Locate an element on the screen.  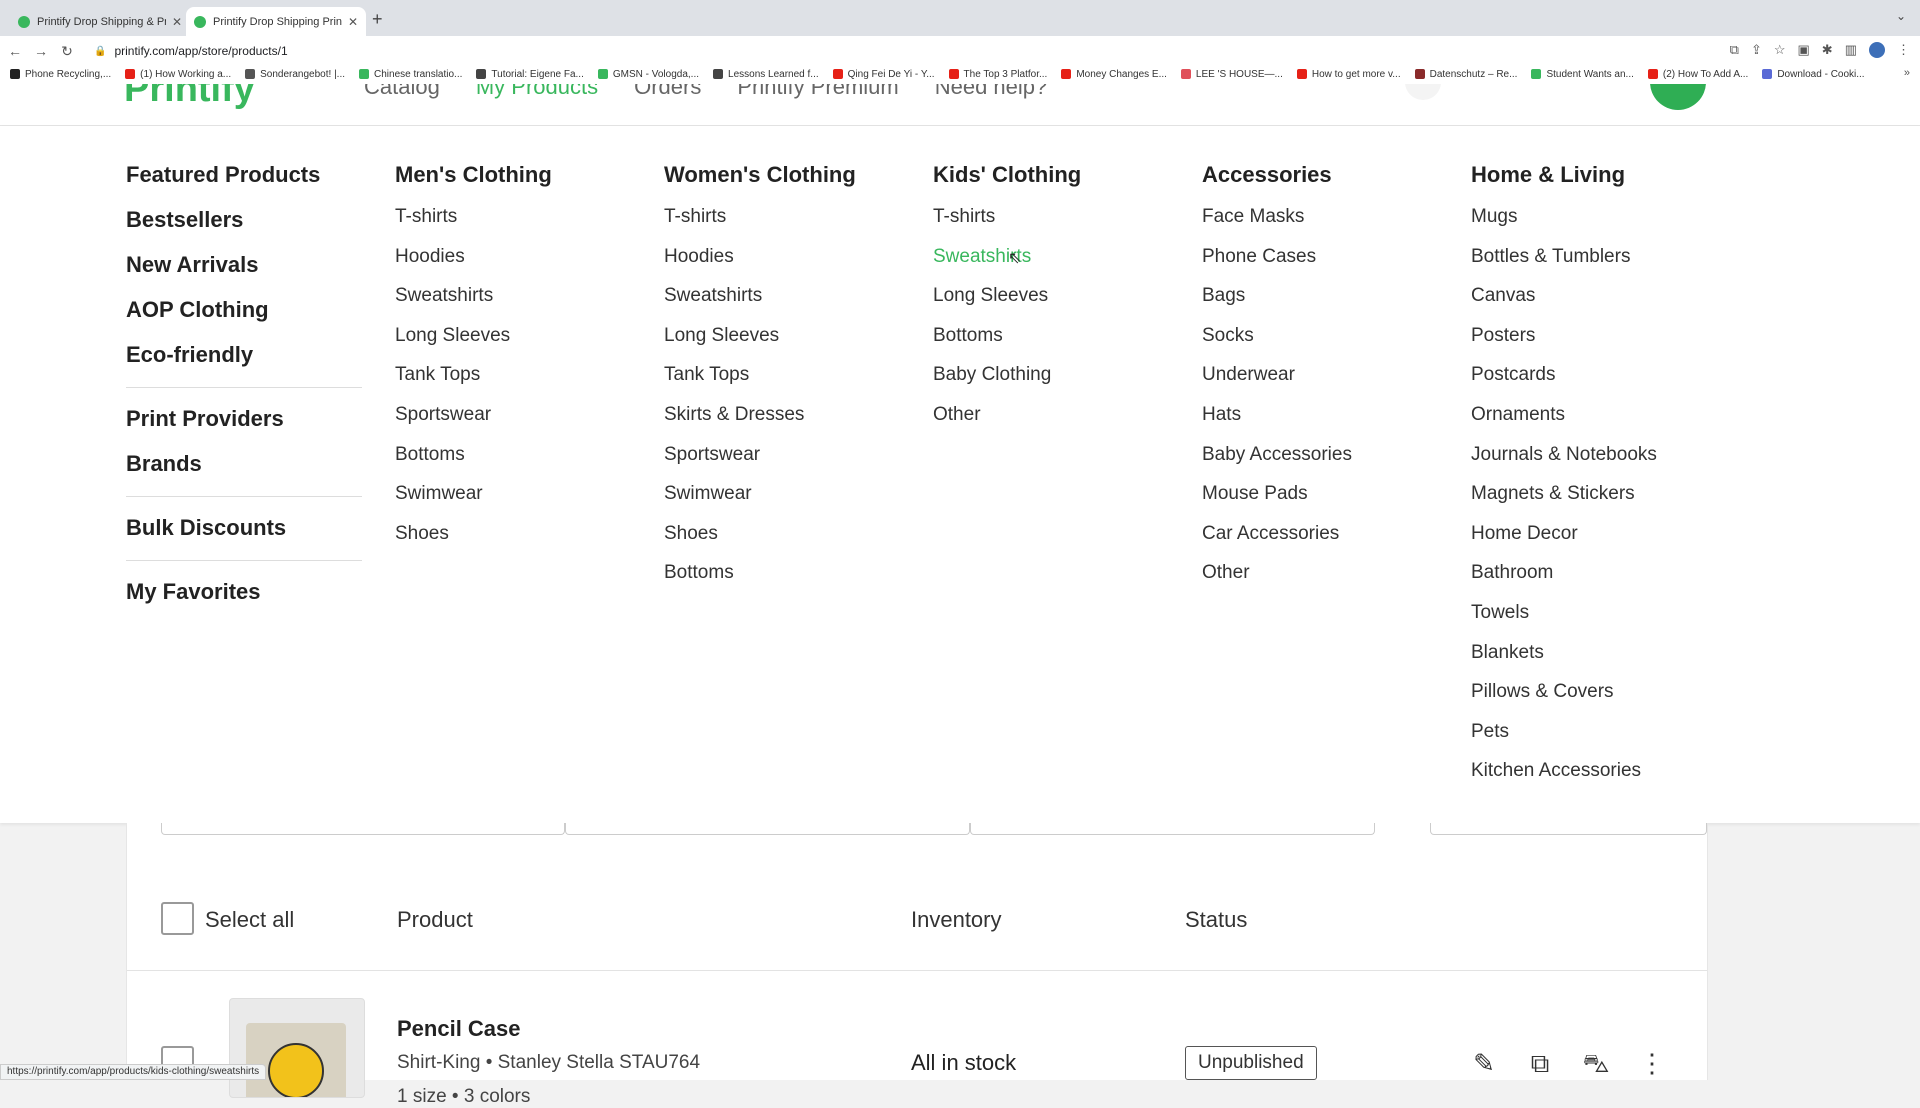
menu-item: Journals & Notebooks is located at coordinates (1601, 463).